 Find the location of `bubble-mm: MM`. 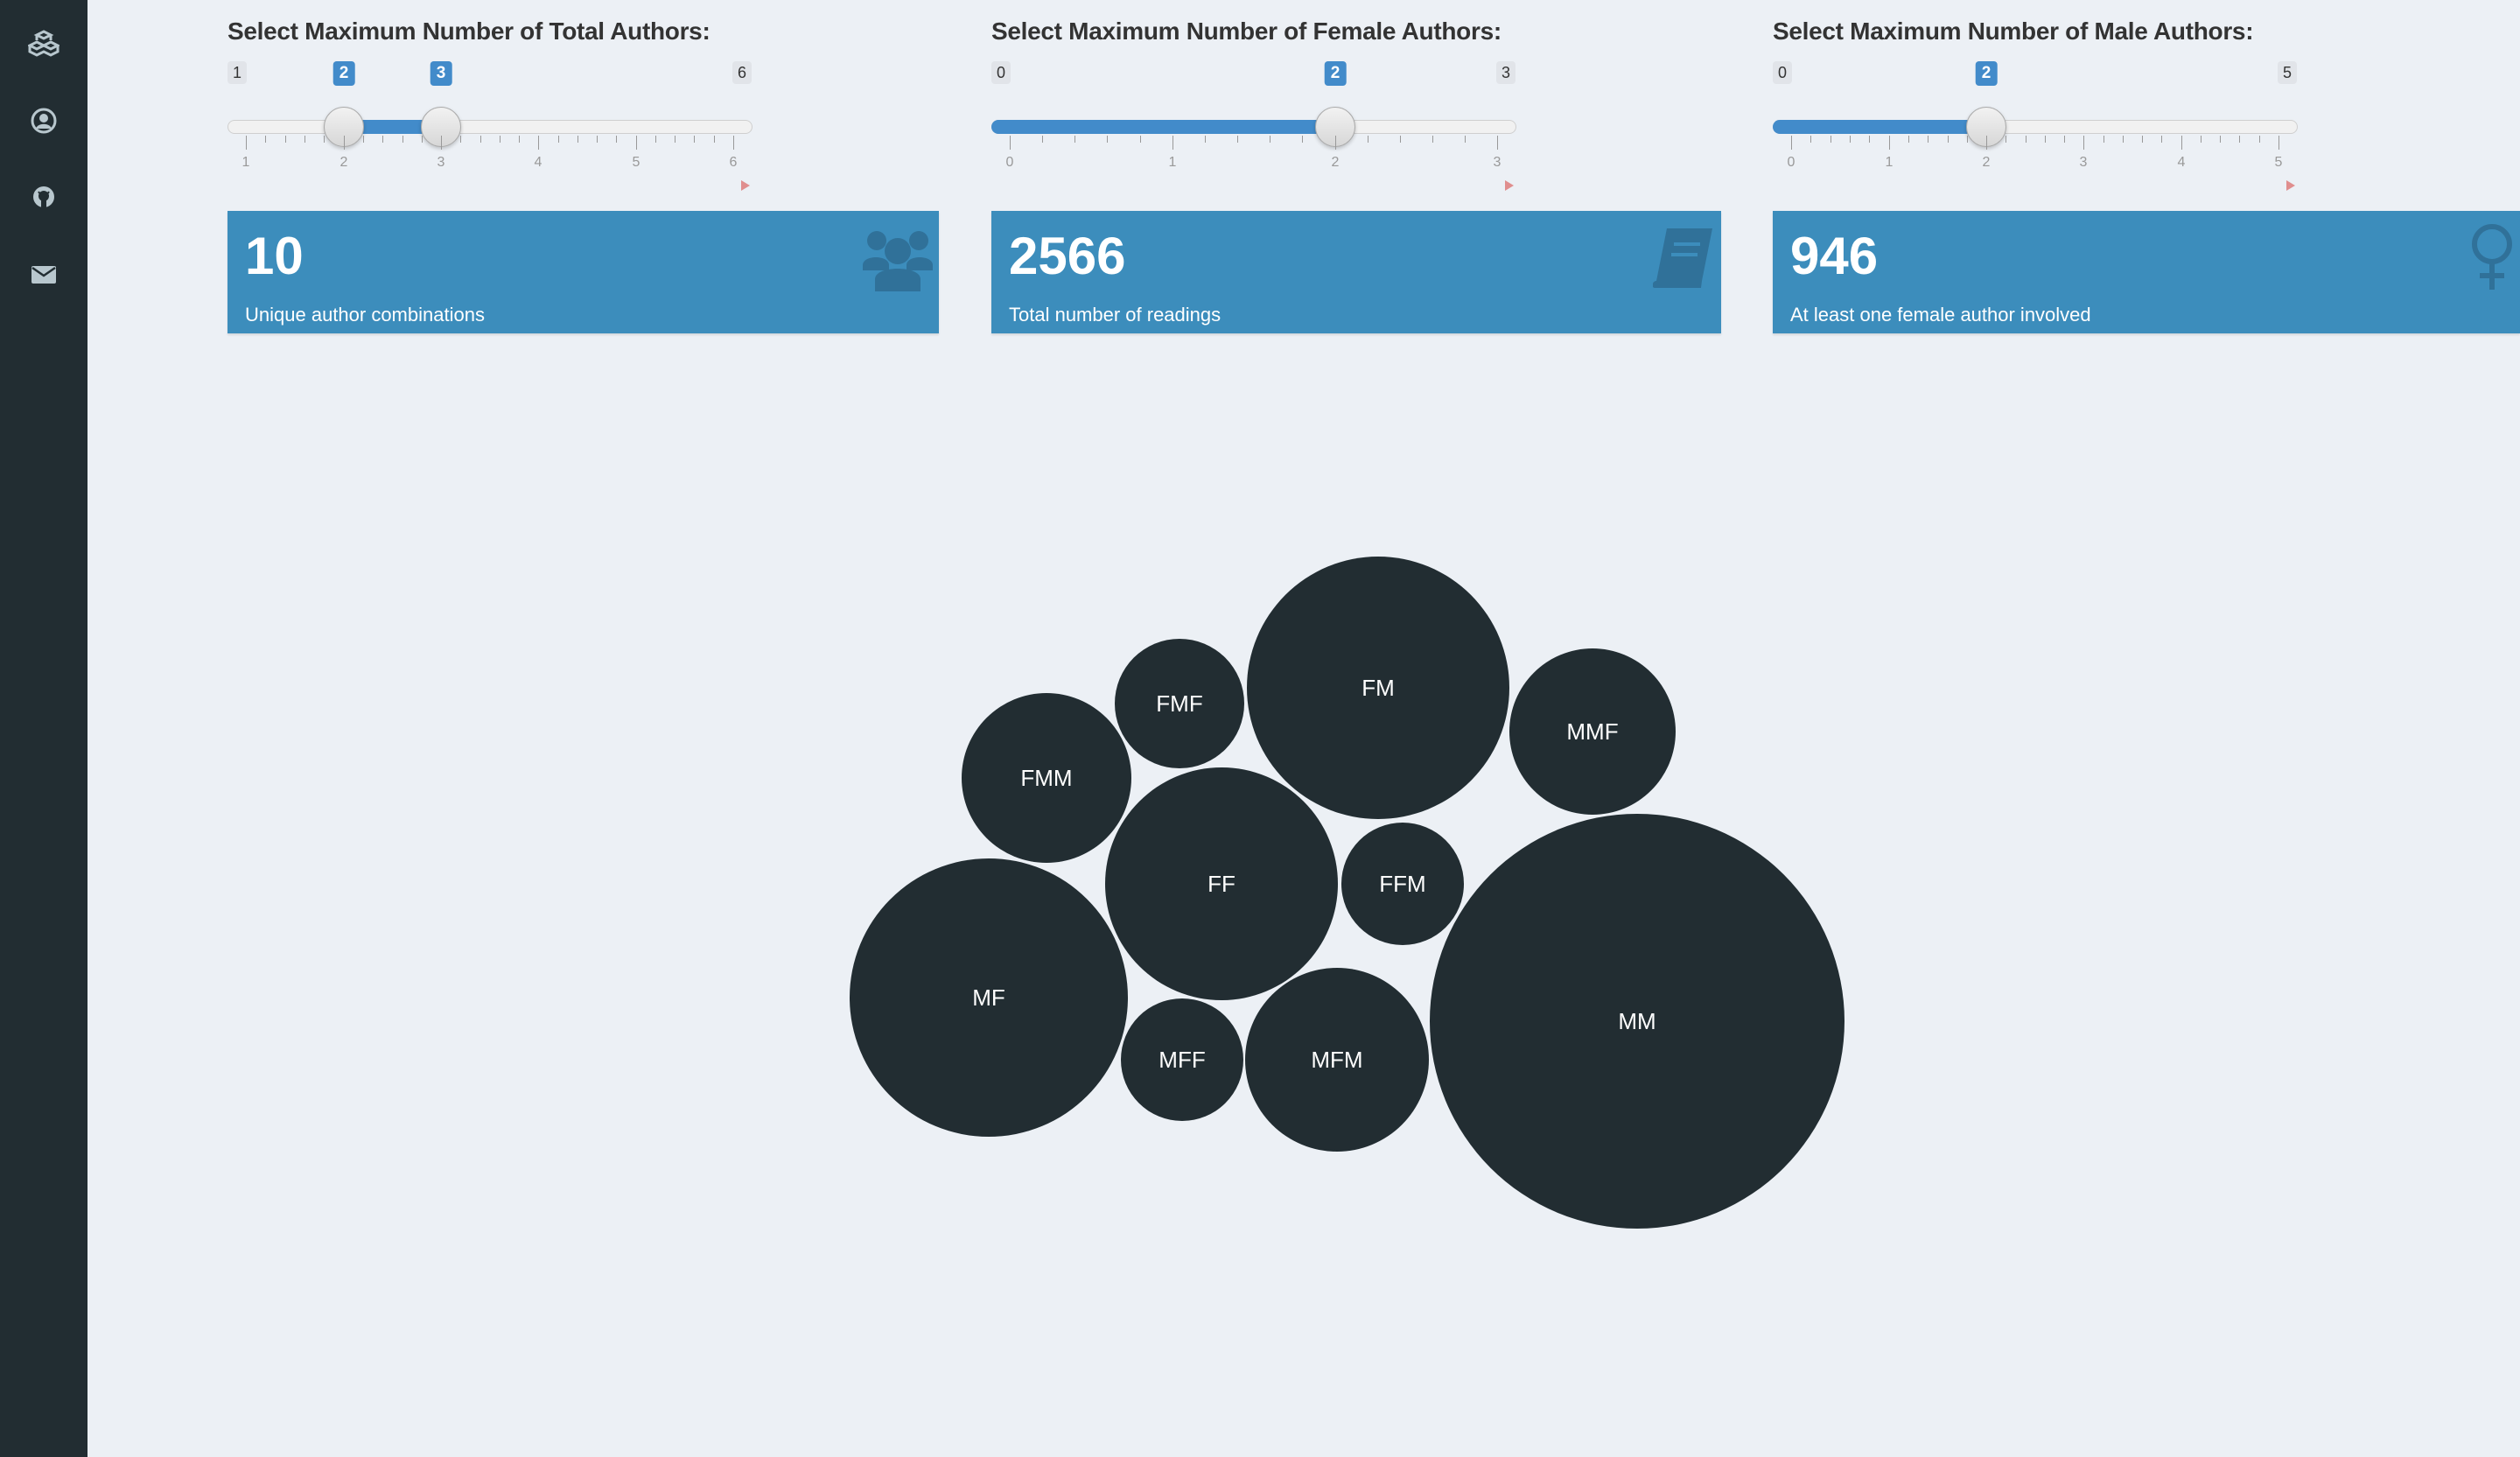

bubble-mm: MM is located at coordinates (1637, 1021).